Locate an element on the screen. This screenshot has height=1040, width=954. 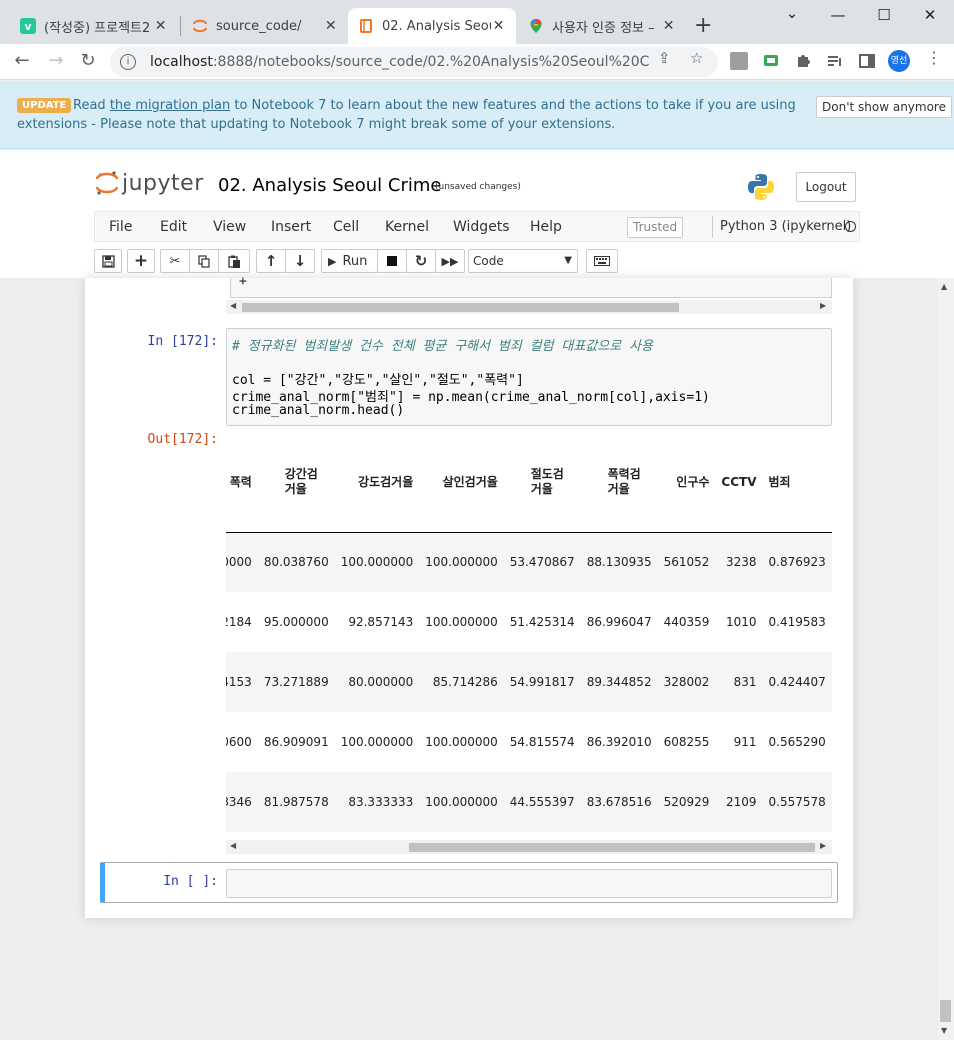
table-cell: 0.419583 is located at coordinates (797, 622).